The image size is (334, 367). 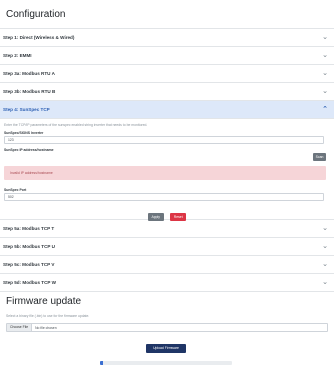 I want to click on scan-button: Scan, so click(x=319, y=157).